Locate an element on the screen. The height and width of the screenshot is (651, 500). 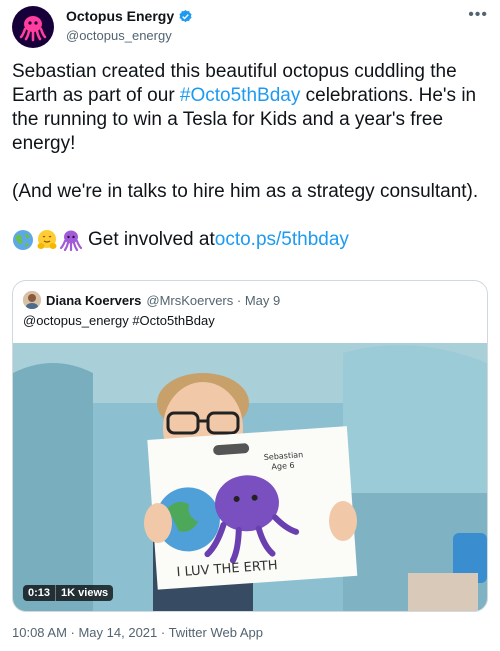
hugging-face-icon is located at coordinates (47, 239).